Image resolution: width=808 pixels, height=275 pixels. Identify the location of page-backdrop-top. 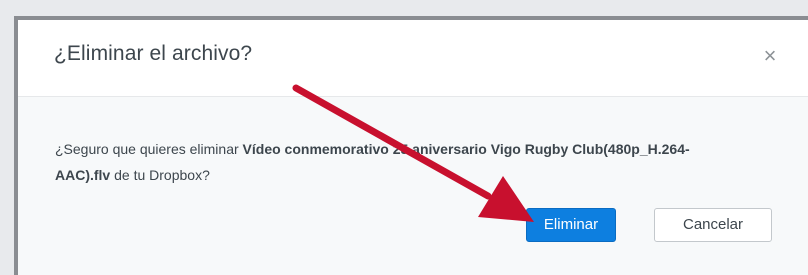
(404, 8).